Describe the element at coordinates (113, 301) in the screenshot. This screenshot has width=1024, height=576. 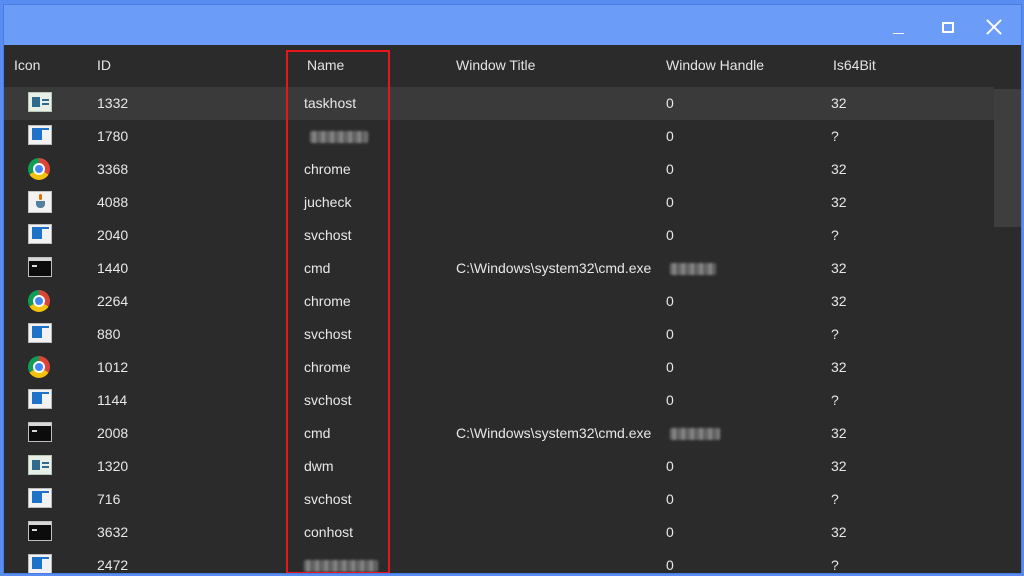
I see `process-id: 2264` at that location.